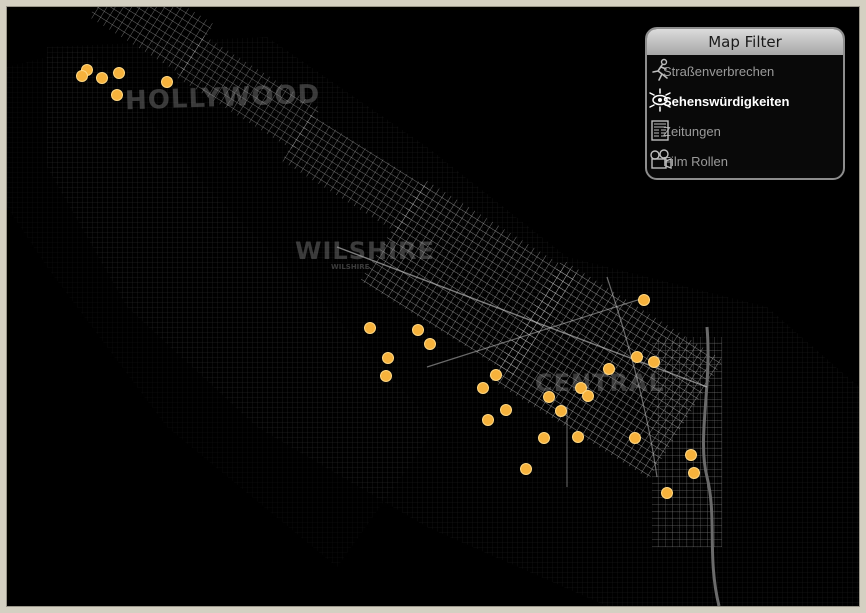 This screenshot has height=613, width=866. I want to click on filter-landmarks: Sehenswürdigkeiten, so click(745, 102).